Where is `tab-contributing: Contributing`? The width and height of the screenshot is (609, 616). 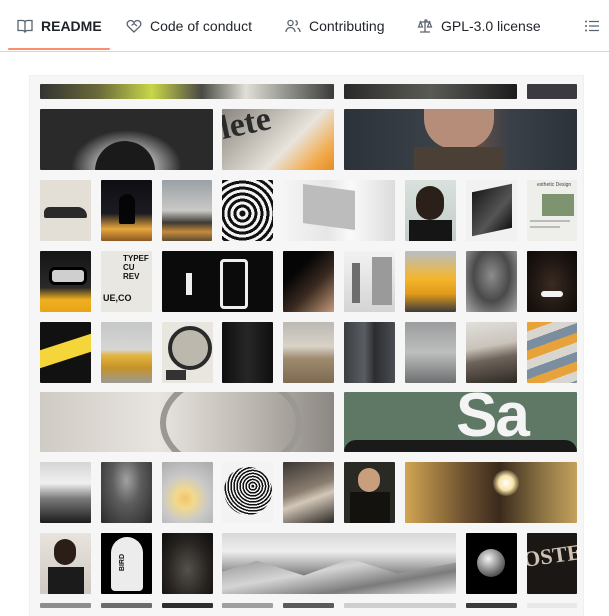
tab-contributing: Contributing is located at coordinates (335, 25).